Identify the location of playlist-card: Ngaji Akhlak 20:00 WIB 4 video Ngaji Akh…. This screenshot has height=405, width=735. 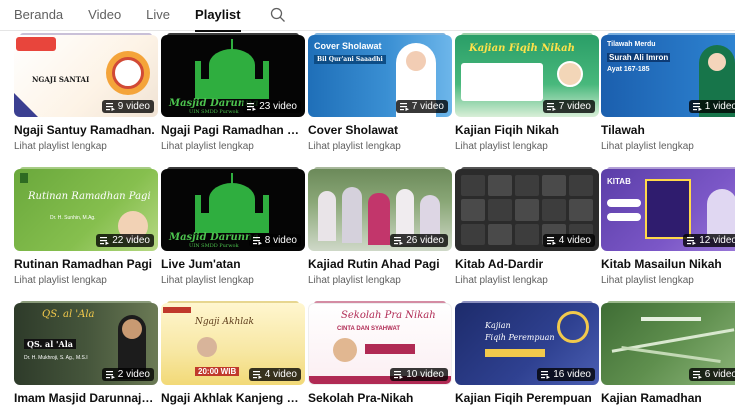
(233, 352).